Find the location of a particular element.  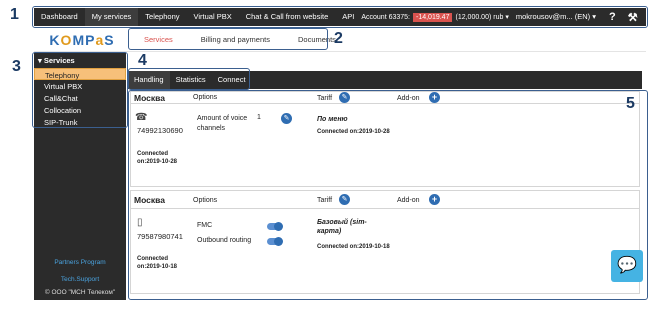

kompas-logo: KOMPaS is located at coordinates (82, 40).